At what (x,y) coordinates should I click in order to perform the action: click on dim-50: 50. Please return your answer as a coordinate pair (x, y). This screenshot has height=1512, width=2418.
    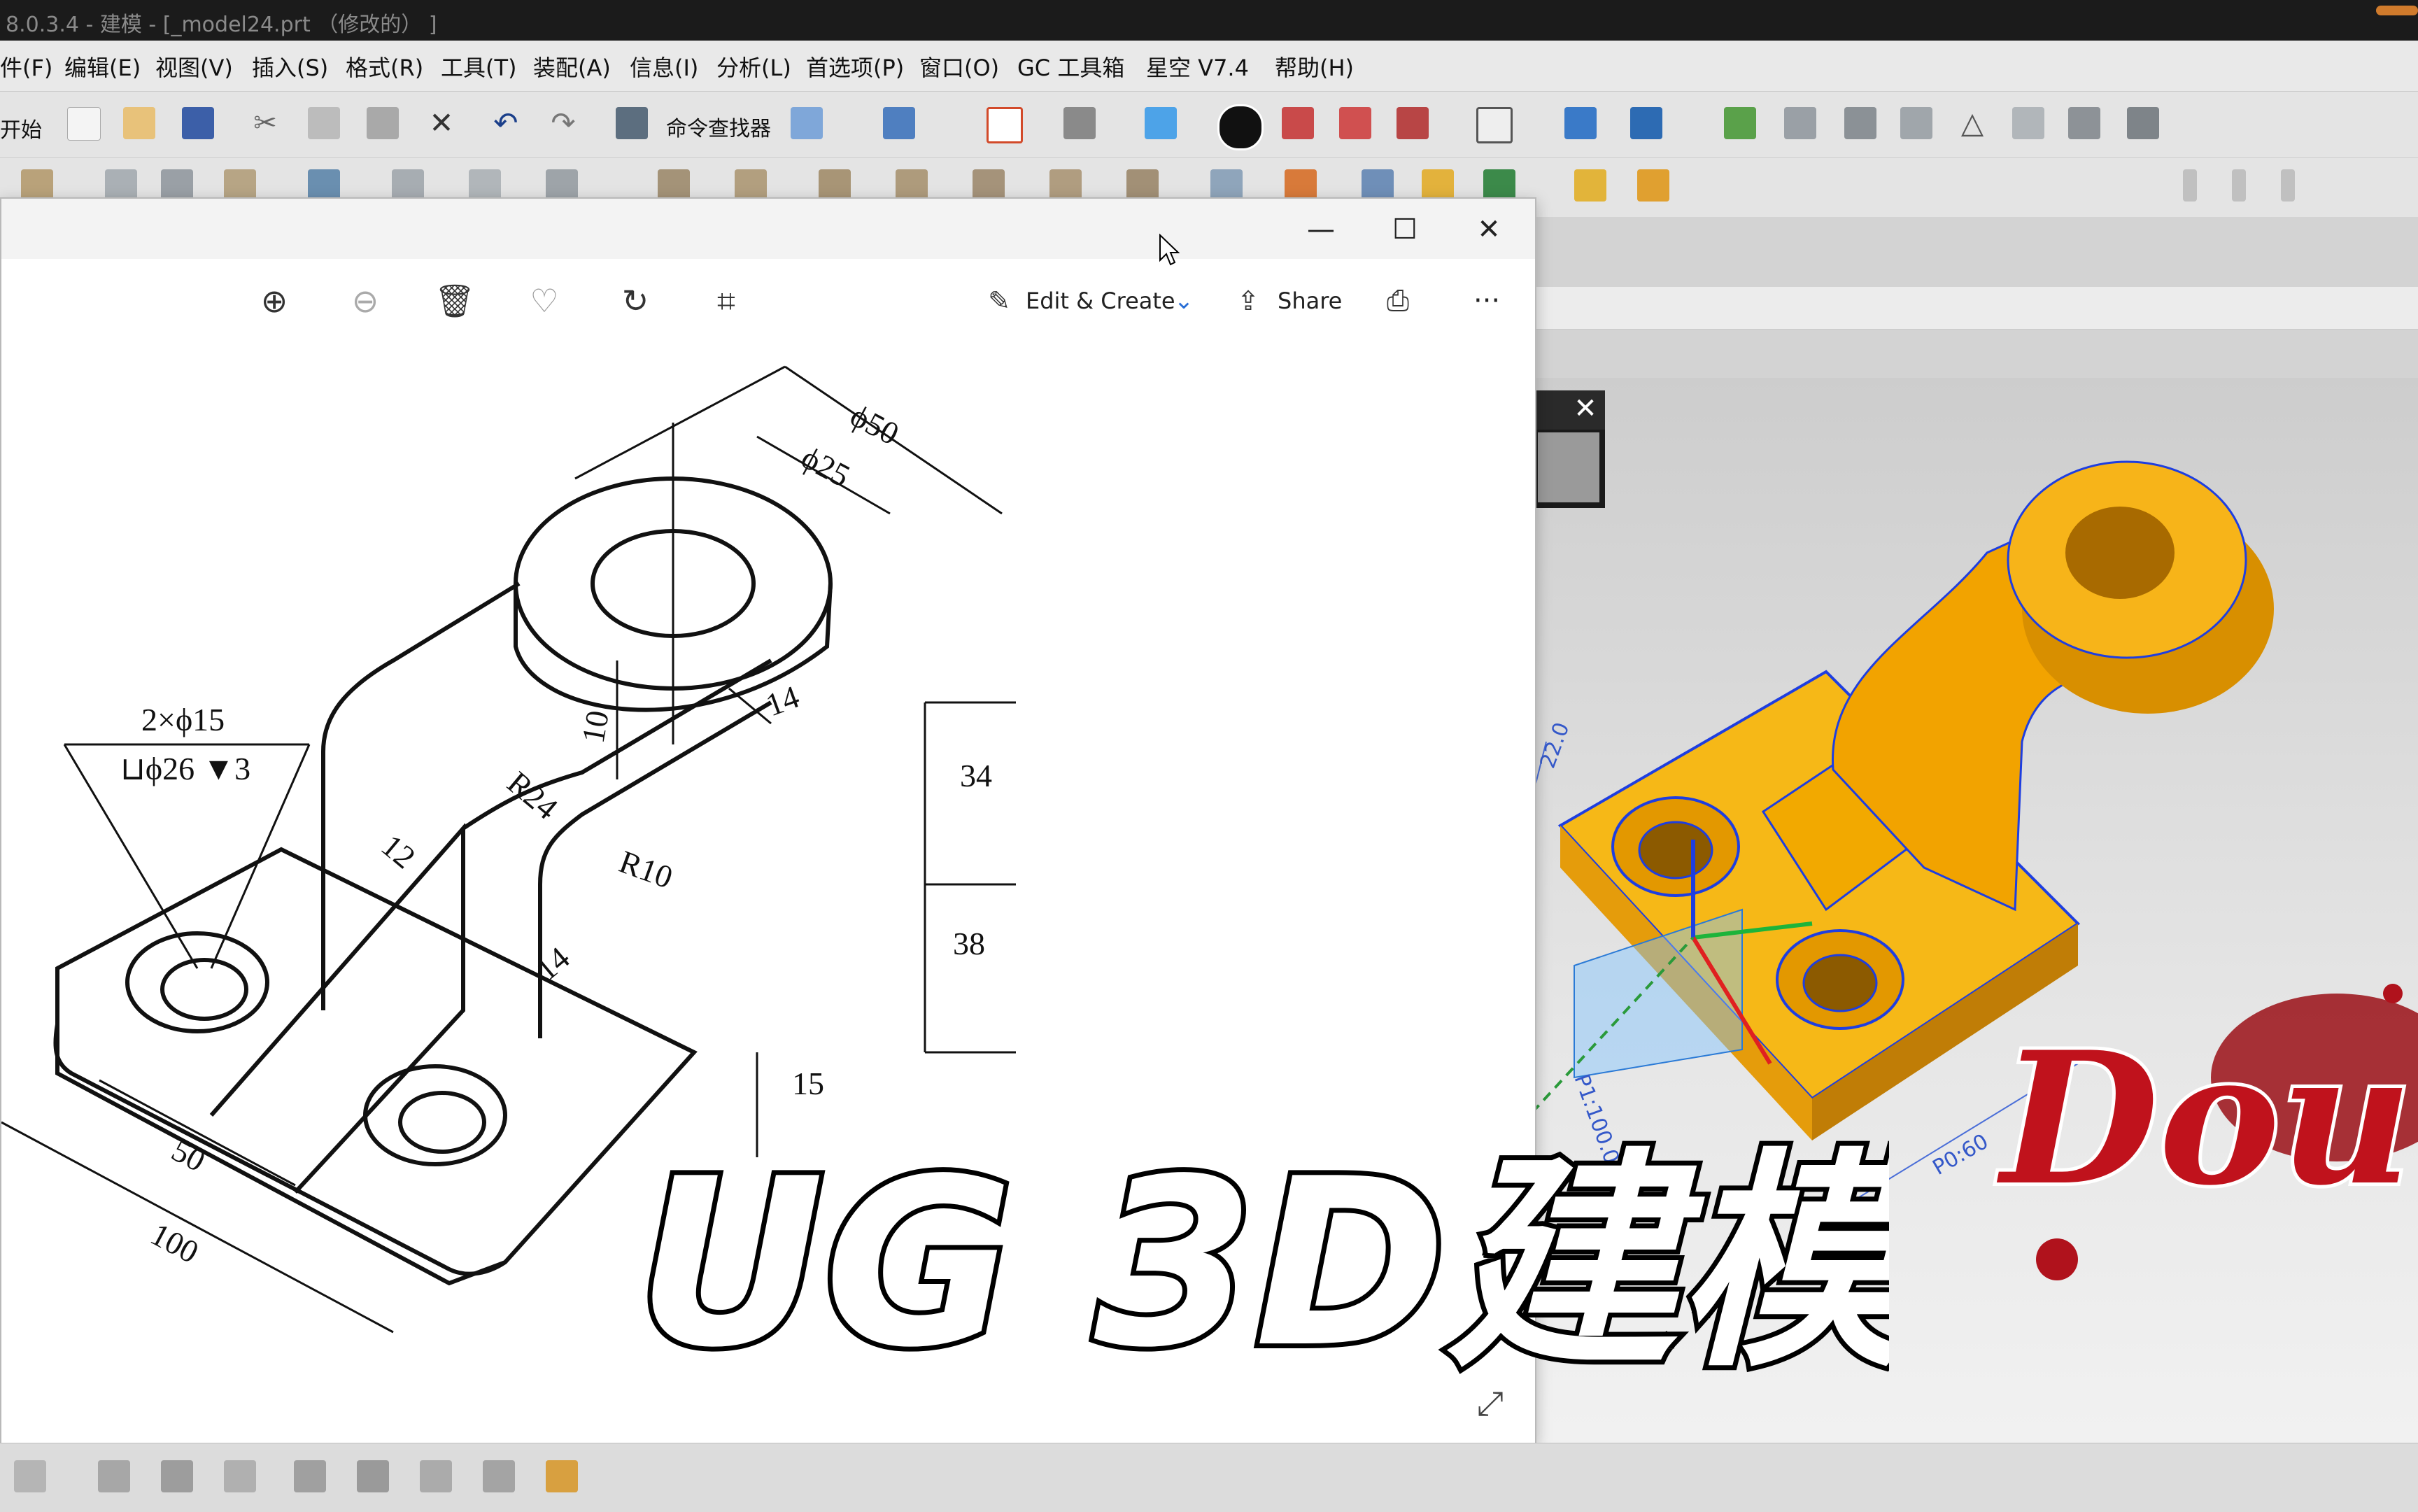
    Looking at the image, I should click on (189, 1155).